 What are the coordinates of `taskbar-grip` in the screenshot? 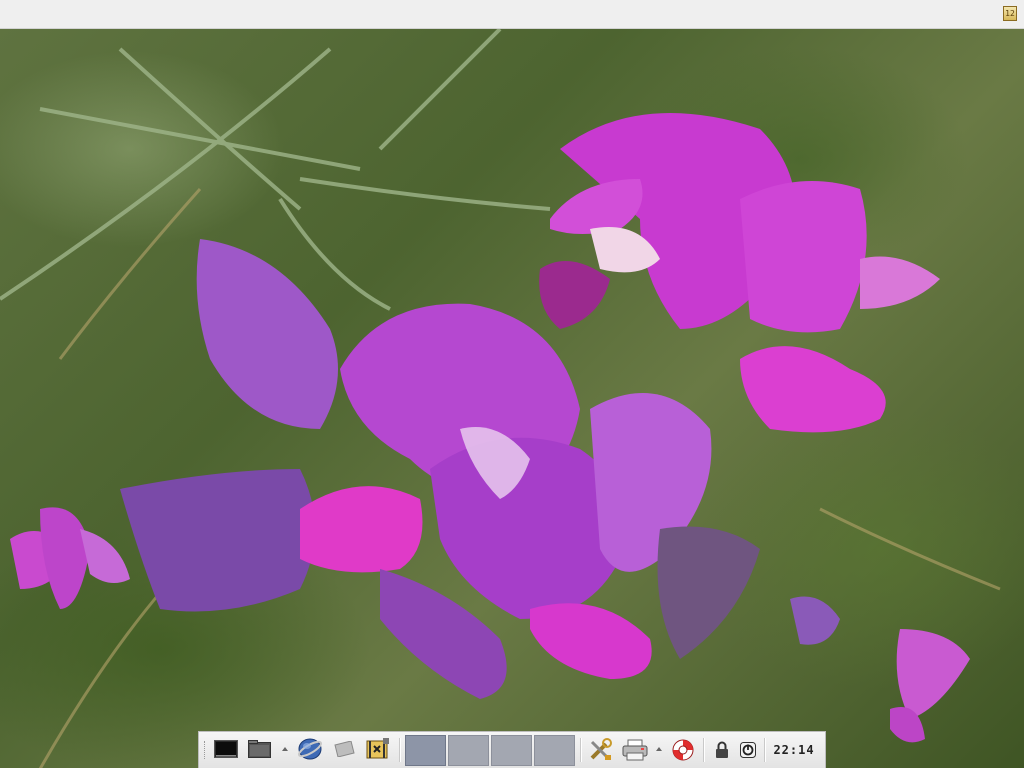 It's located at (205, 750).